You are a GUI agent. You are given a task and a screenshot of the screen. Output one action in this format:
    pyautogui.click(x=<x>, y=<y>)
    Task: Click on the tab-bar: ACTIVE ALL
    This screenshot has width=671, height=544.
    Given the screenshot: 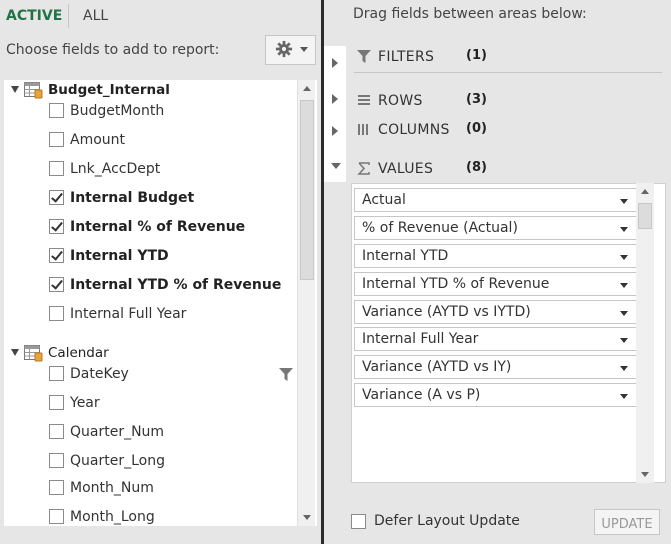 What is the action you would take?
    pyautogui.click(x=160, y=16)
    